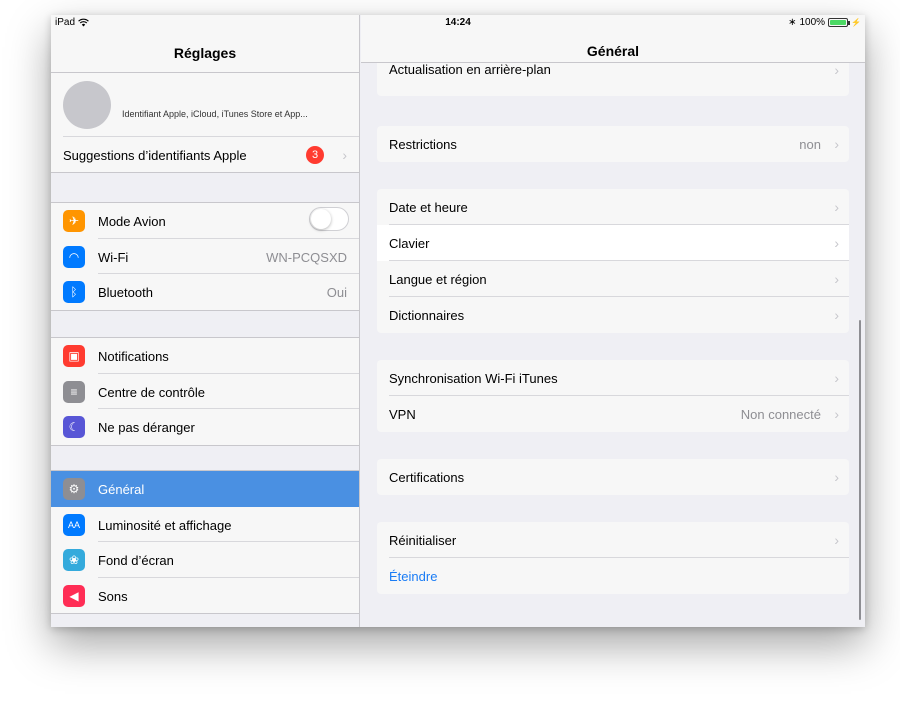  I want to click on sidebar-item-fond-d-cran: ❀ Fond d’écran, so click(205, 560).